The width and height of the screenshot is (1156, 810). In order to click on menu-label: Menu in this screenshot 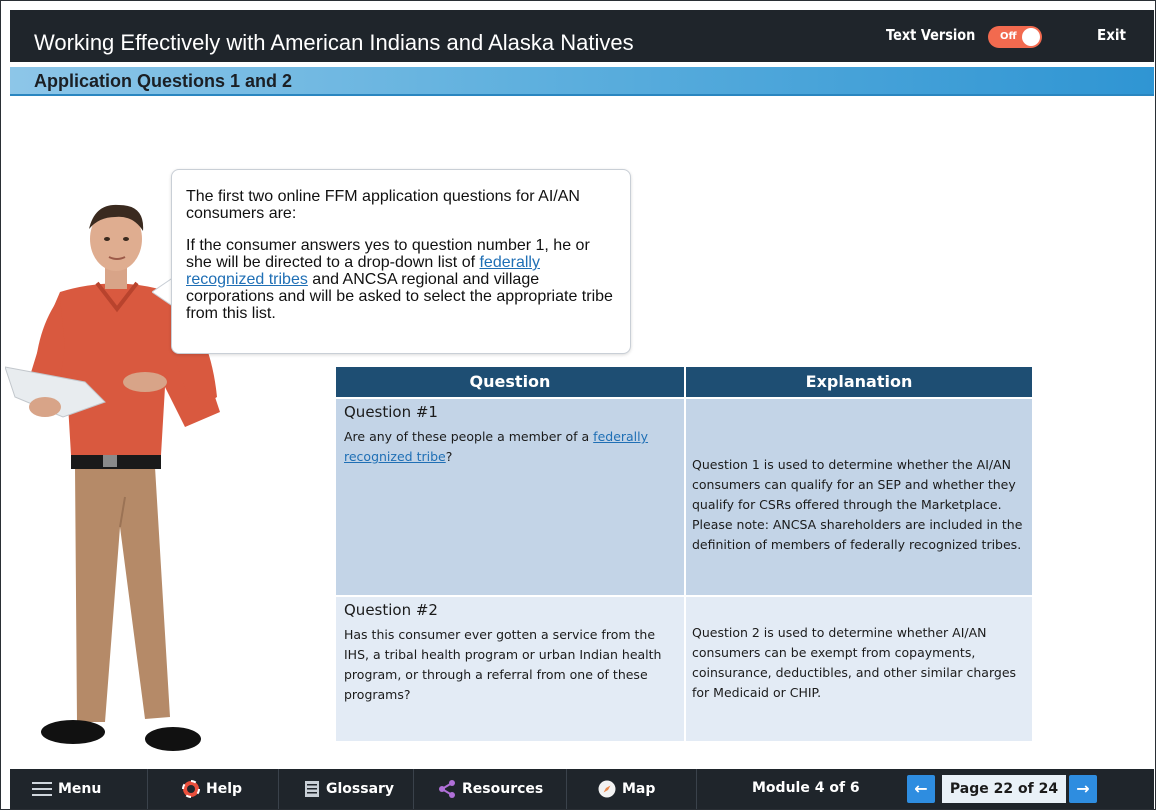, I will do `click(80, 789)`.